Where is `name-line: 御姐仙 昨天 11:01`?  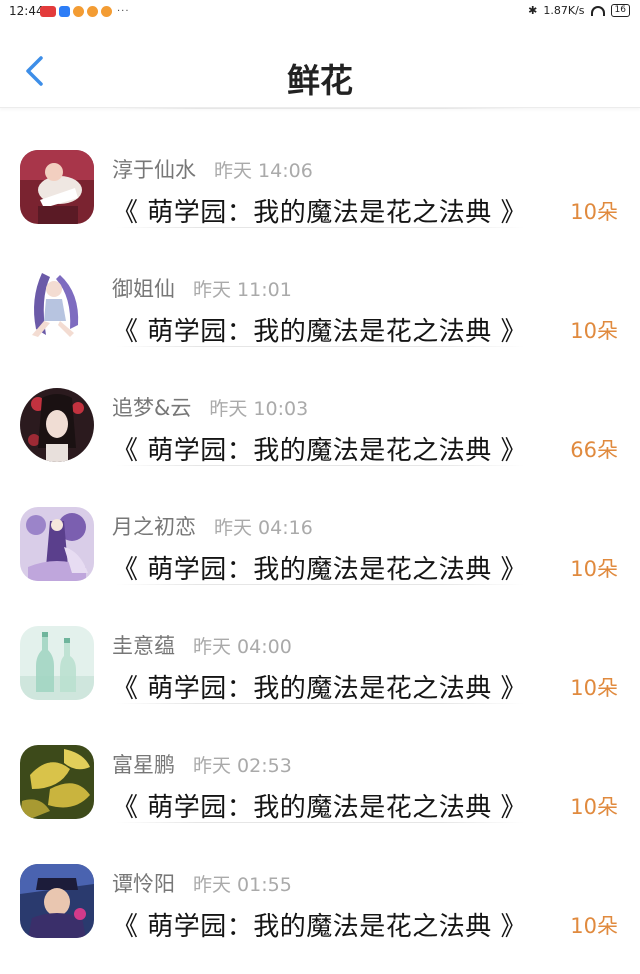 name-line: 御姐仙 昨天 11:01 is located at coordinates (202, 288).